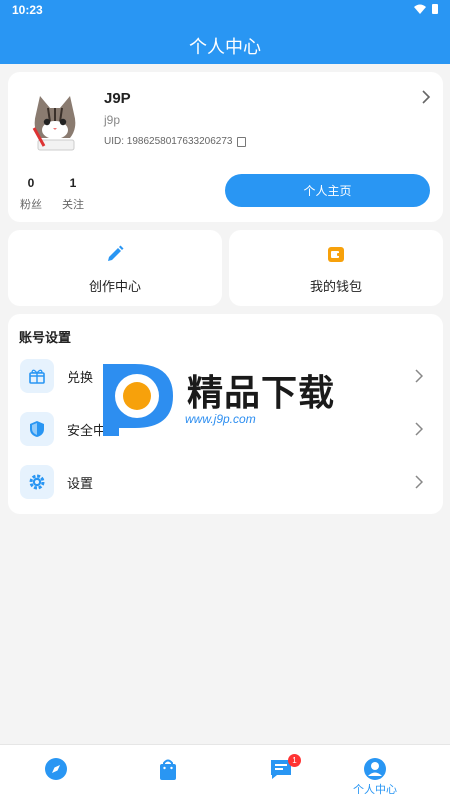  What do you see at coordinates (31, 183) in the screenshot?
I see `followers-count: 0` at bounding box center [31, 183].